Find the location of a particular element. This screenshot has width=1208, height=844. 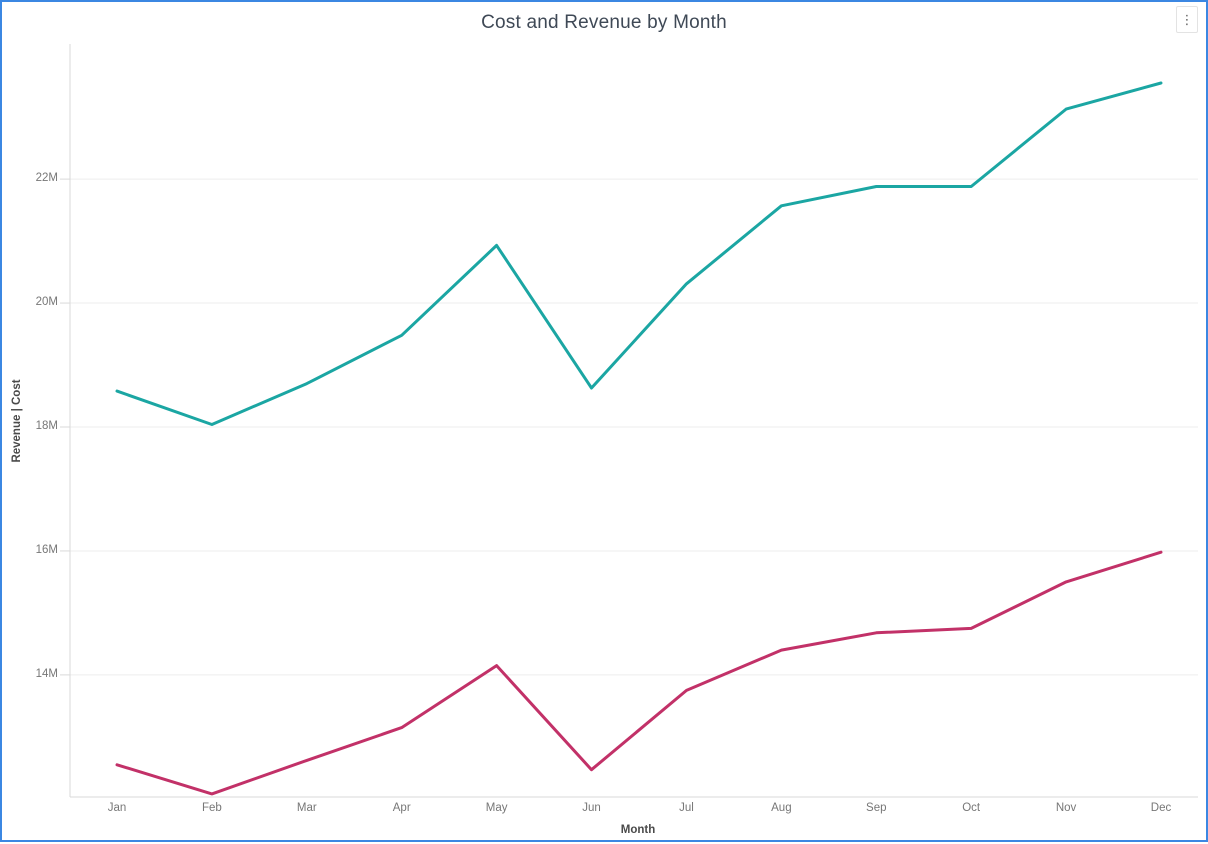

x-tick-label-nov: Nov is located at coordinates (1066, 808).